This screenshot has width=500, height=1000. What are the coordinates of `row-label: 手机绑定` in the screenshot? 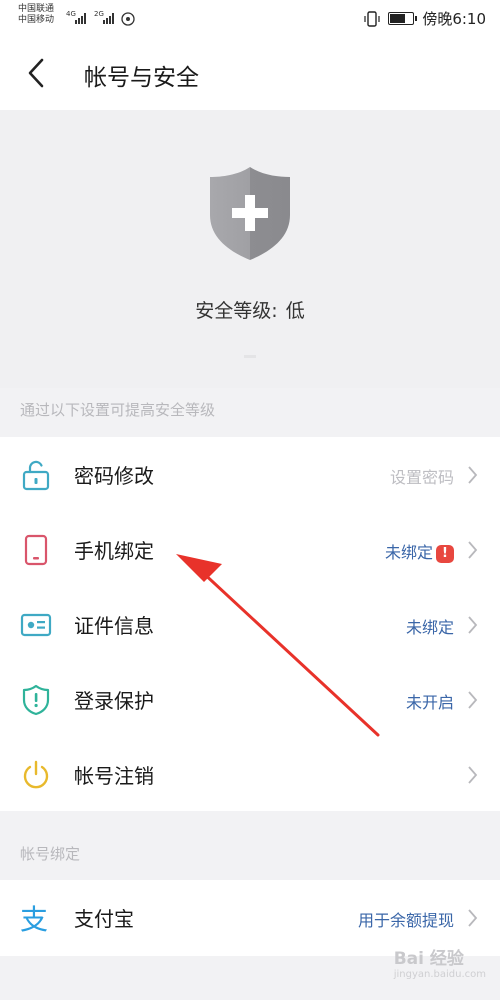 It's located at (114, 551).